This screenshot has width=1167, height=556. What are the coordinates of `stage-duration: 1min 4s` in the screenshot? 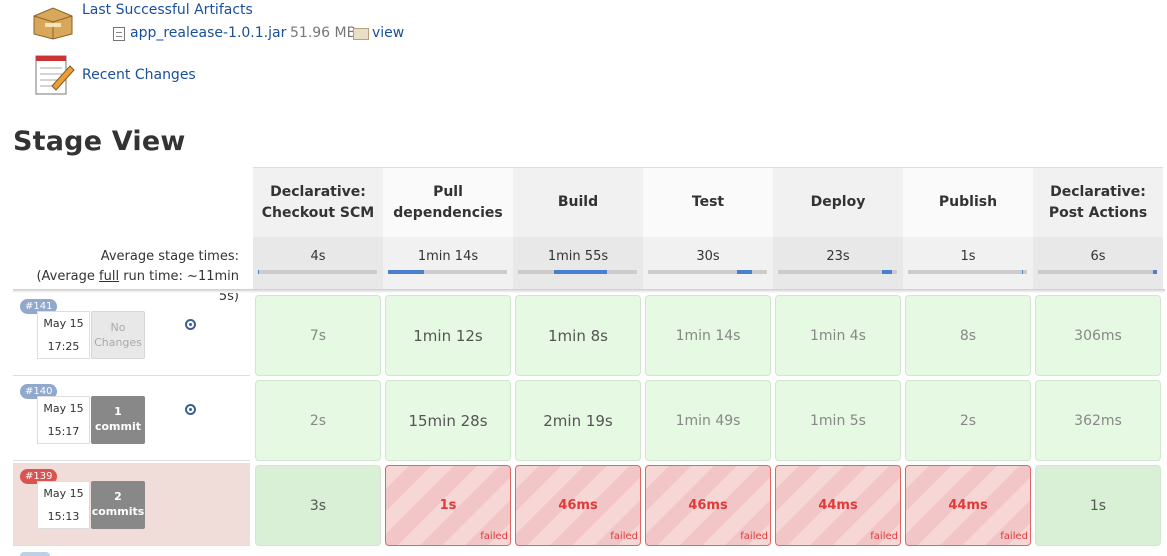 It's located at (838, 335).